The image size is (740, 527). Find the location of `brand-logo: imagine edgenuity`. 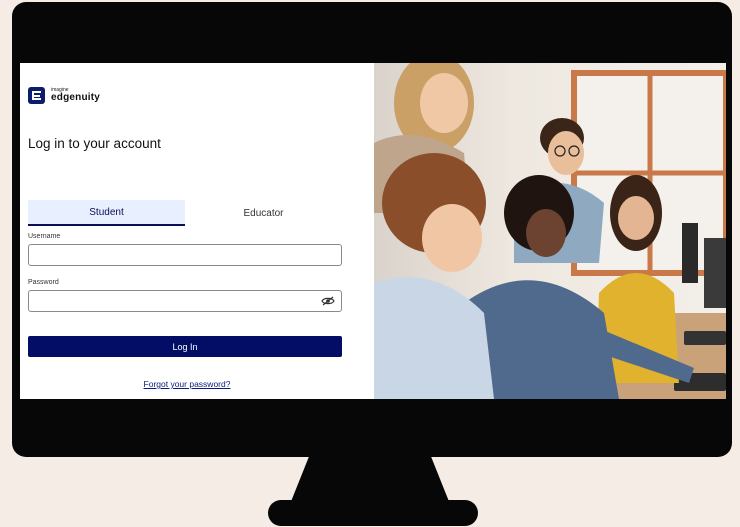

brand-logo: imagine edgenuity is located at coordinates (64, 95).